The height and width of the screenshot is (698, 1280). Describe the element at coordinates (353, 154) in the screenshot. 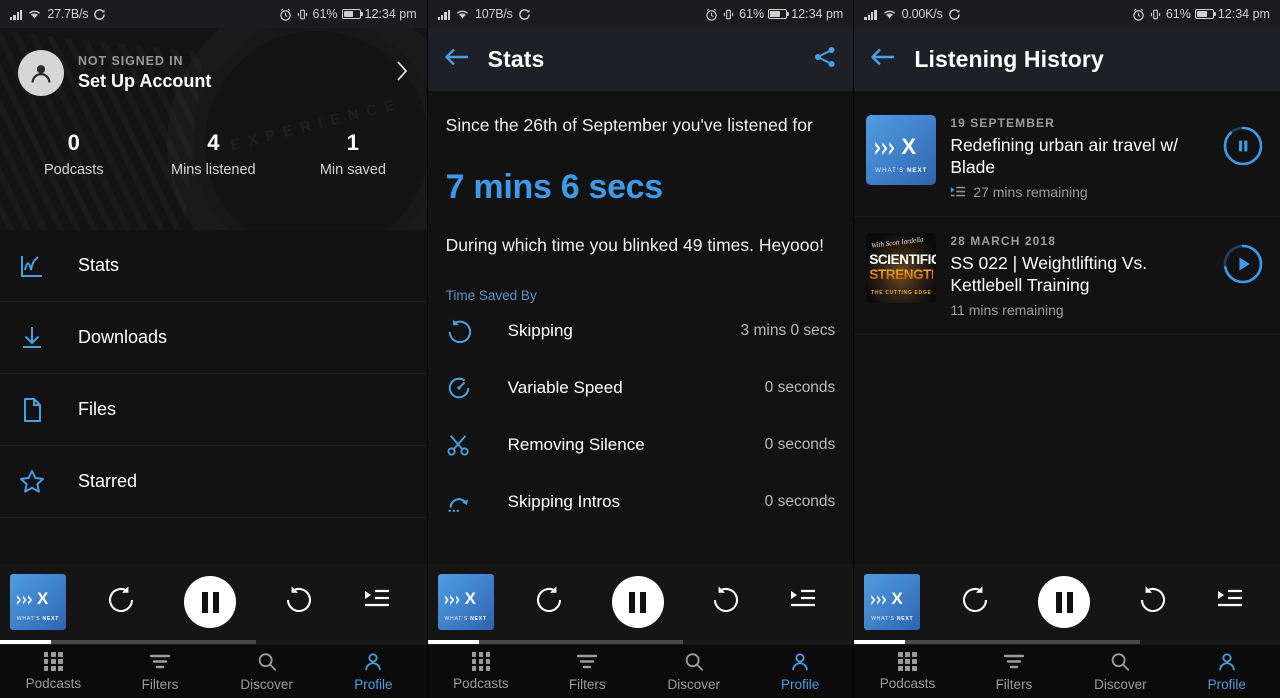

I see `stat-min-saved: 1 Min saved` at that location.